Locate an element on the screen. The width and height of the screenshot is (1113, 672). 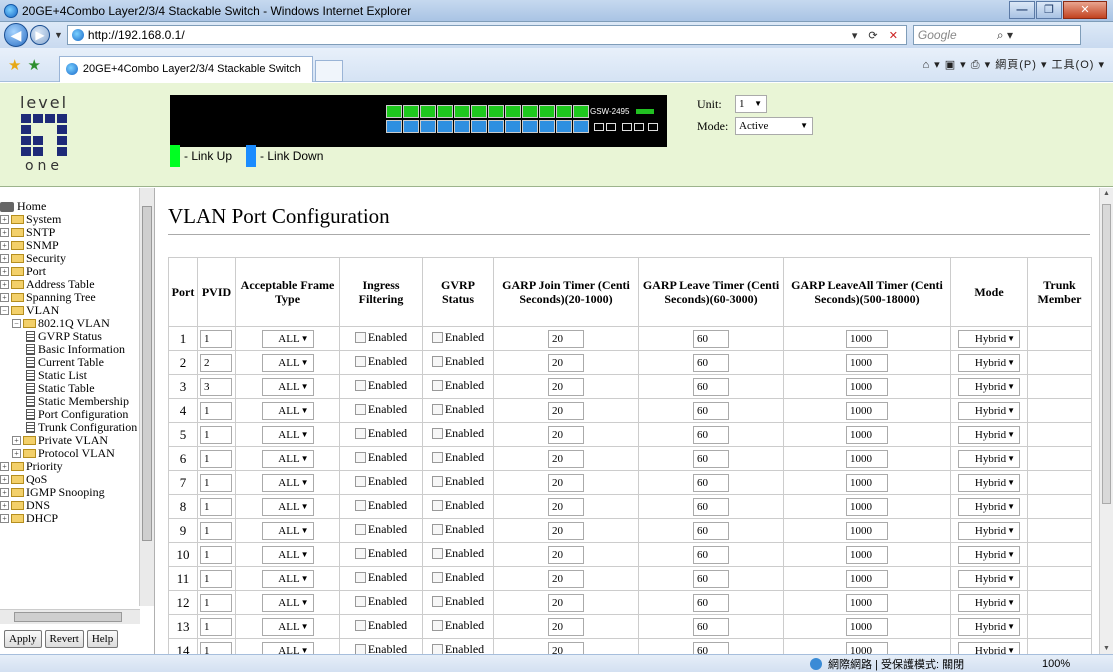
tree-item: + QoS is located at coordinates (70, 479).